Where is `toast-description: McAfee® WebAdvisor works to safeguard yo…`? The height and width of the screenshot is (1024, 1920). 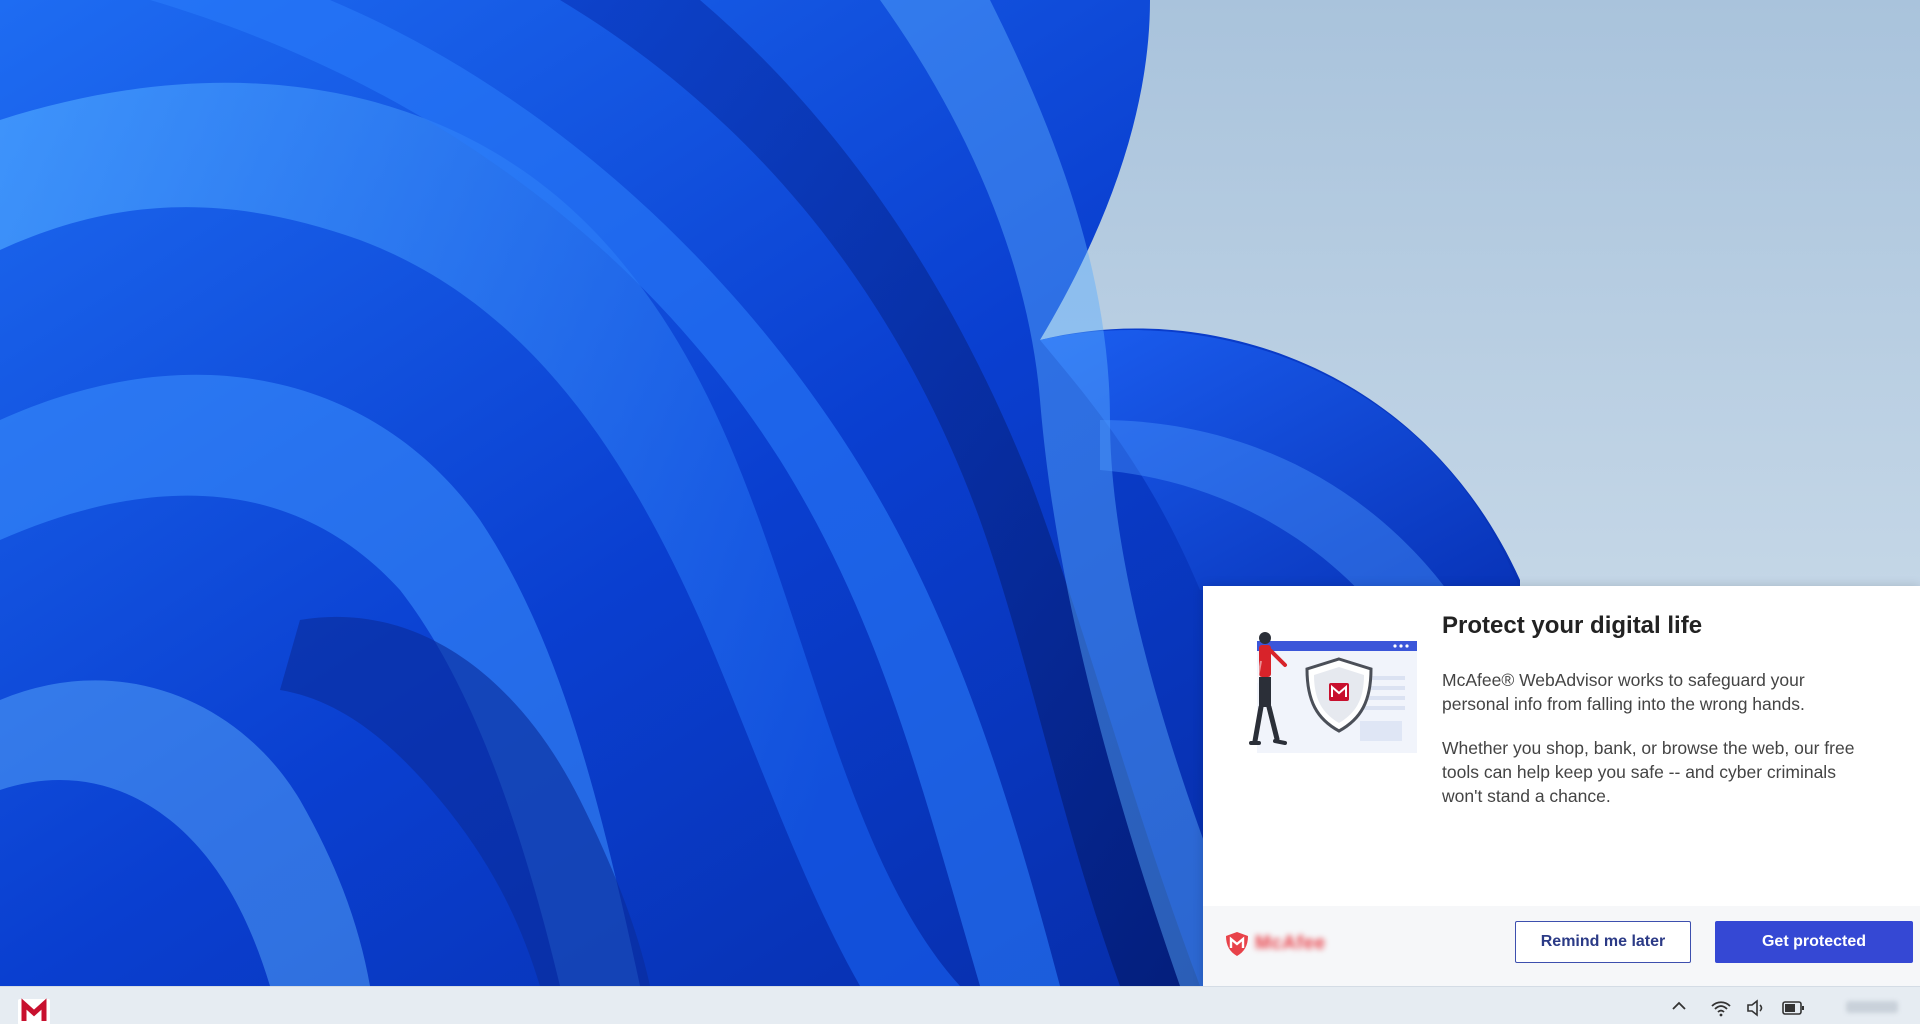 toast-description: McAfee® WebAdvisor works to safeguard yo… is located at coordinates (1623, 692).